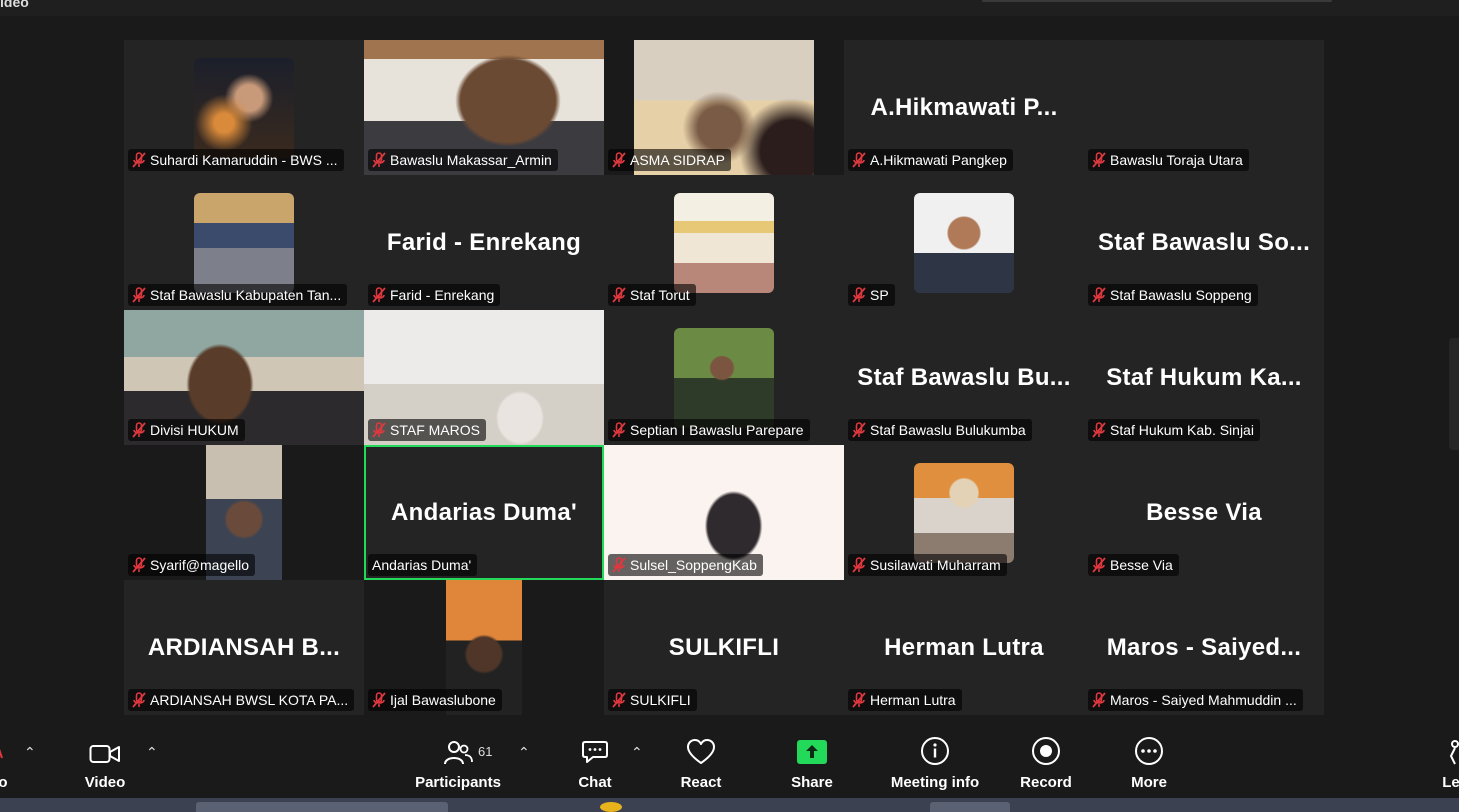 The height and width of the screenshot is (812, 1459). What do you see at coordinates (724, 107) in the screenshot?
I see `participant-tile: ASMA SIDRAP` at bounding box center [724, 107].